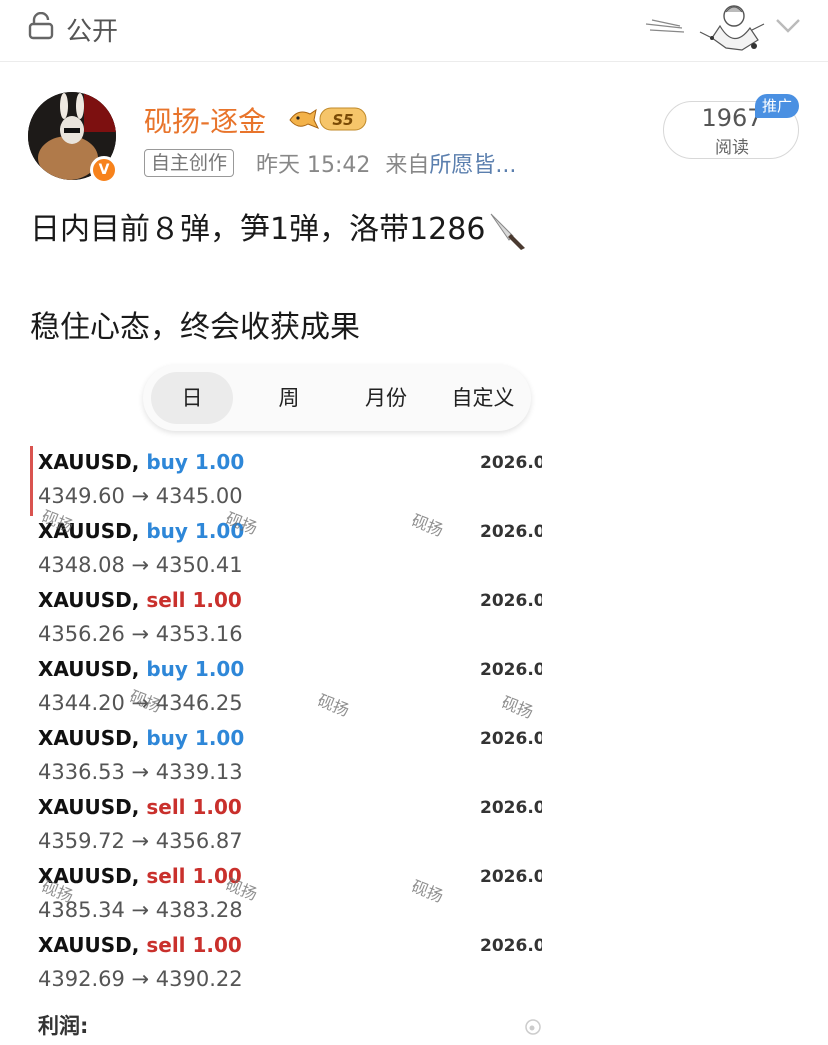  What do you see at coordinates (199, 910) in the screenshot?
I see `close-price: 4383.28` at bounding box center [199, 910].